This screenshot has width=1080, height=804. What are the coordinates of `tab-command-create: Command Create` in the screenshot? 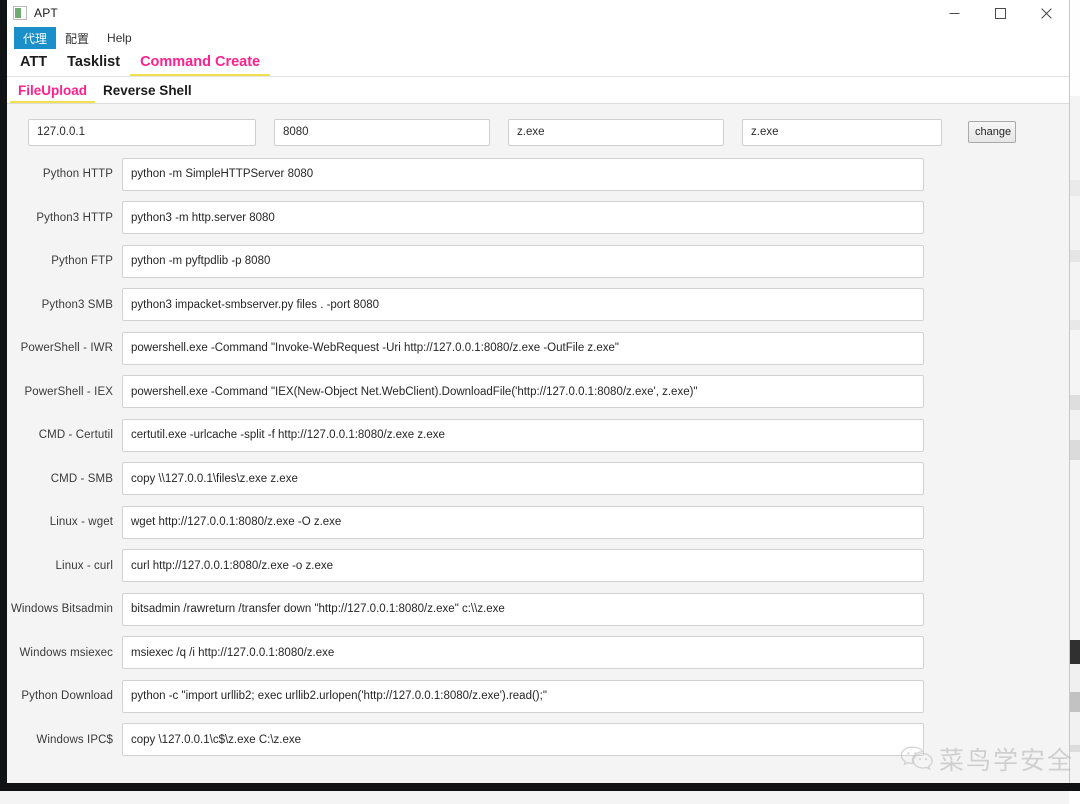 It's located at (200, 65).